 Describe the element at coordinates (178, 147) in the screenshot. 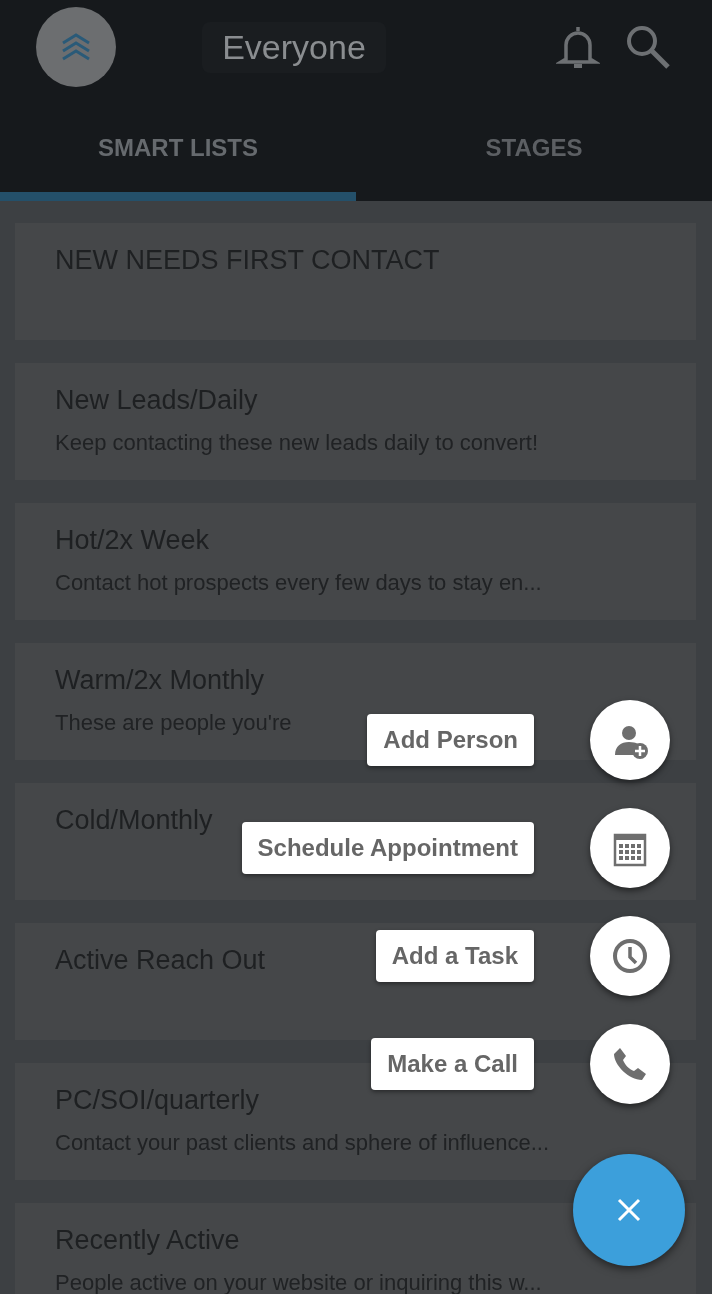

I see `tab: SMART LISTS` at that location.